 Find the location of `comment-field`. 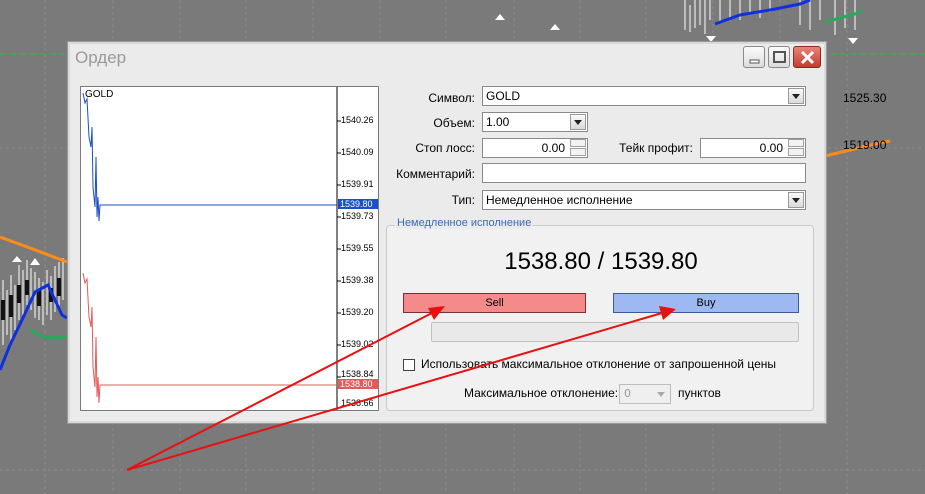

comment-field is located at coordinates (644, 173).